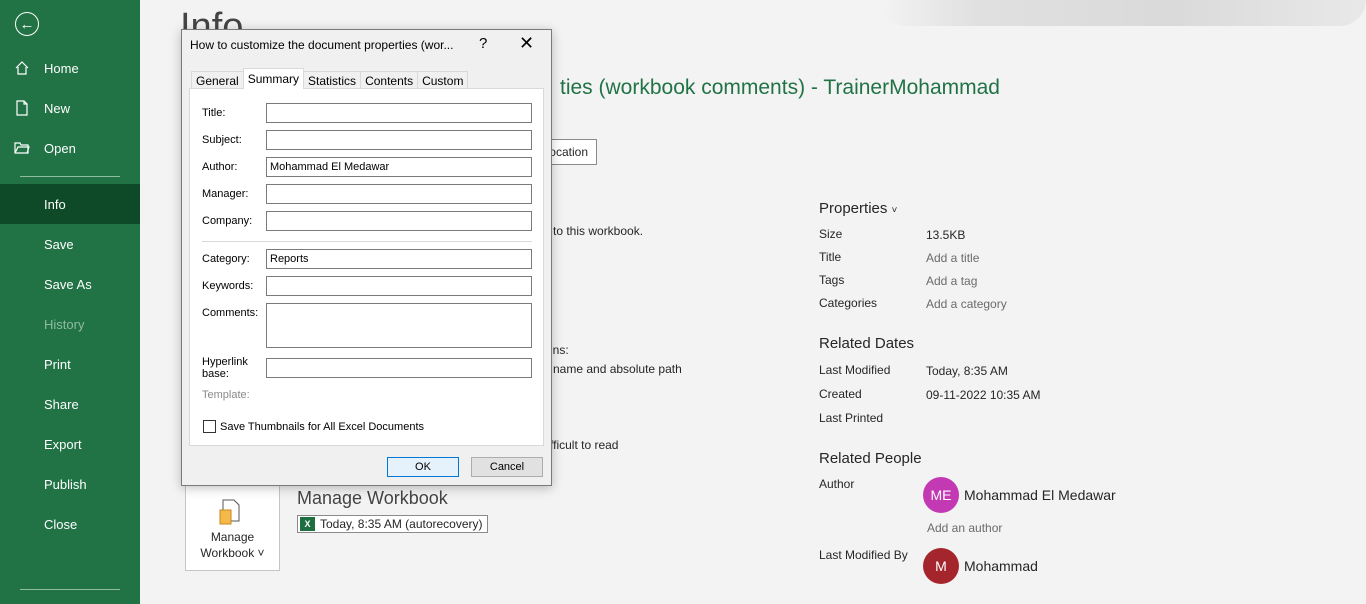 Image resolution: width=1366 pixels, height=604 pixels. Describe the element at coordinates (870, 458) in the screenshot. I see `related-people-heading: Related People` at that location.